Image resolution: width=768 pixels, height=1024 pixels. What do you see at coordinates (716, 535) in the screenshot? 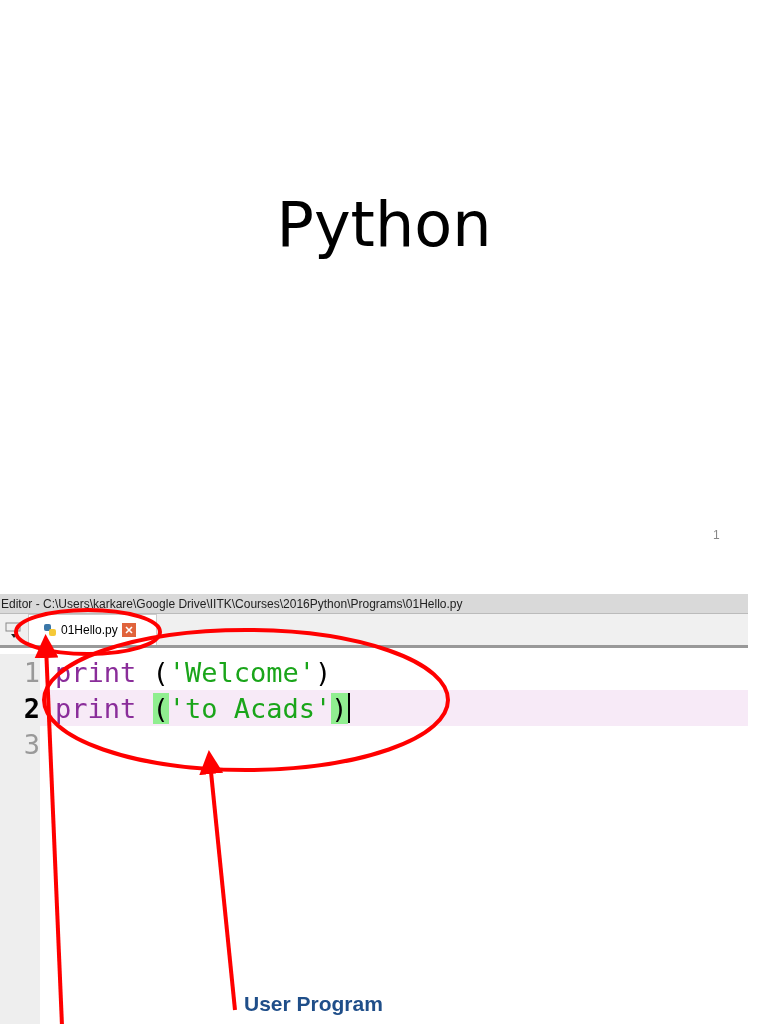
I see `page-number: 1` at bounding box center [716, 535].